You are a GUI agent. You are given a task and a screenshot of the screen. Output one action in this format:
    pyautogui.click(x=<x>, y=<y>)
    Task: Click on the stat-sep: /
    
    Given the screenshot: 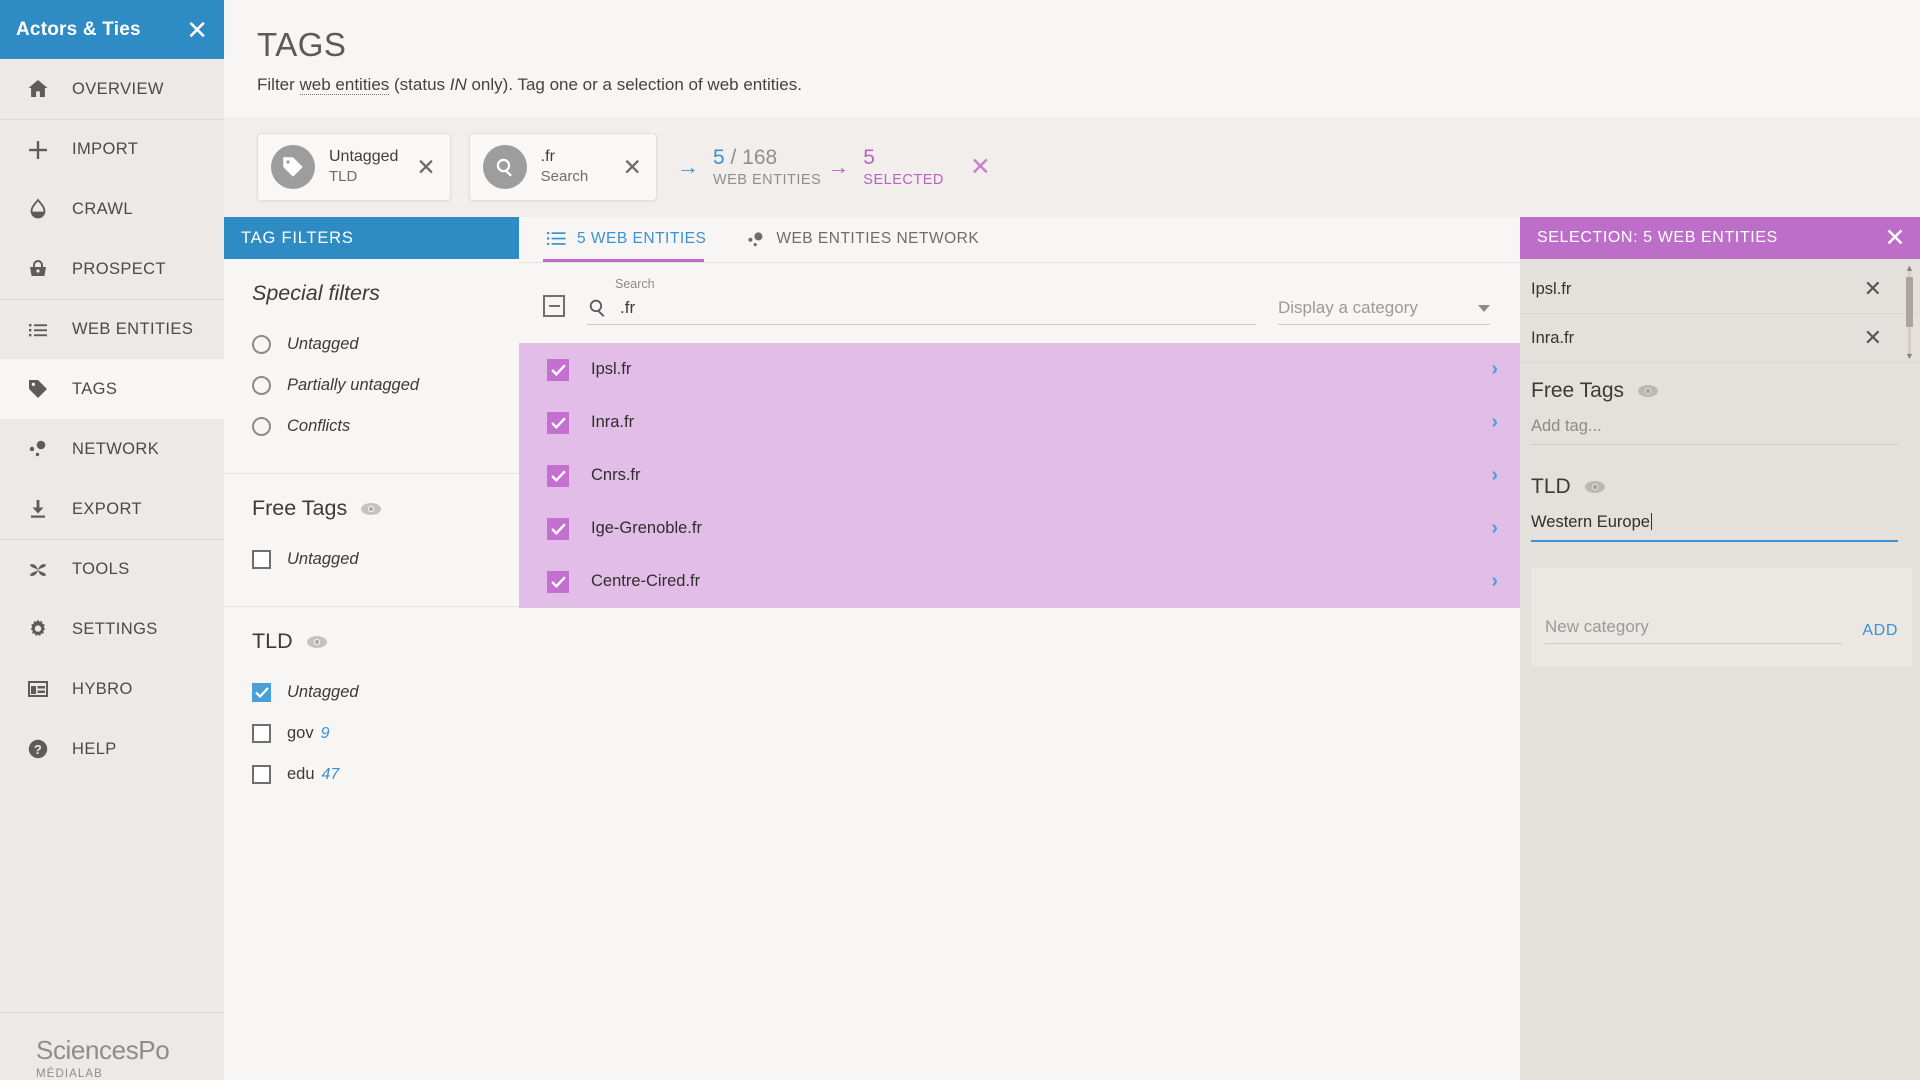 What is the action you would take?
    pyautogui.click(x=733, y=157)
    